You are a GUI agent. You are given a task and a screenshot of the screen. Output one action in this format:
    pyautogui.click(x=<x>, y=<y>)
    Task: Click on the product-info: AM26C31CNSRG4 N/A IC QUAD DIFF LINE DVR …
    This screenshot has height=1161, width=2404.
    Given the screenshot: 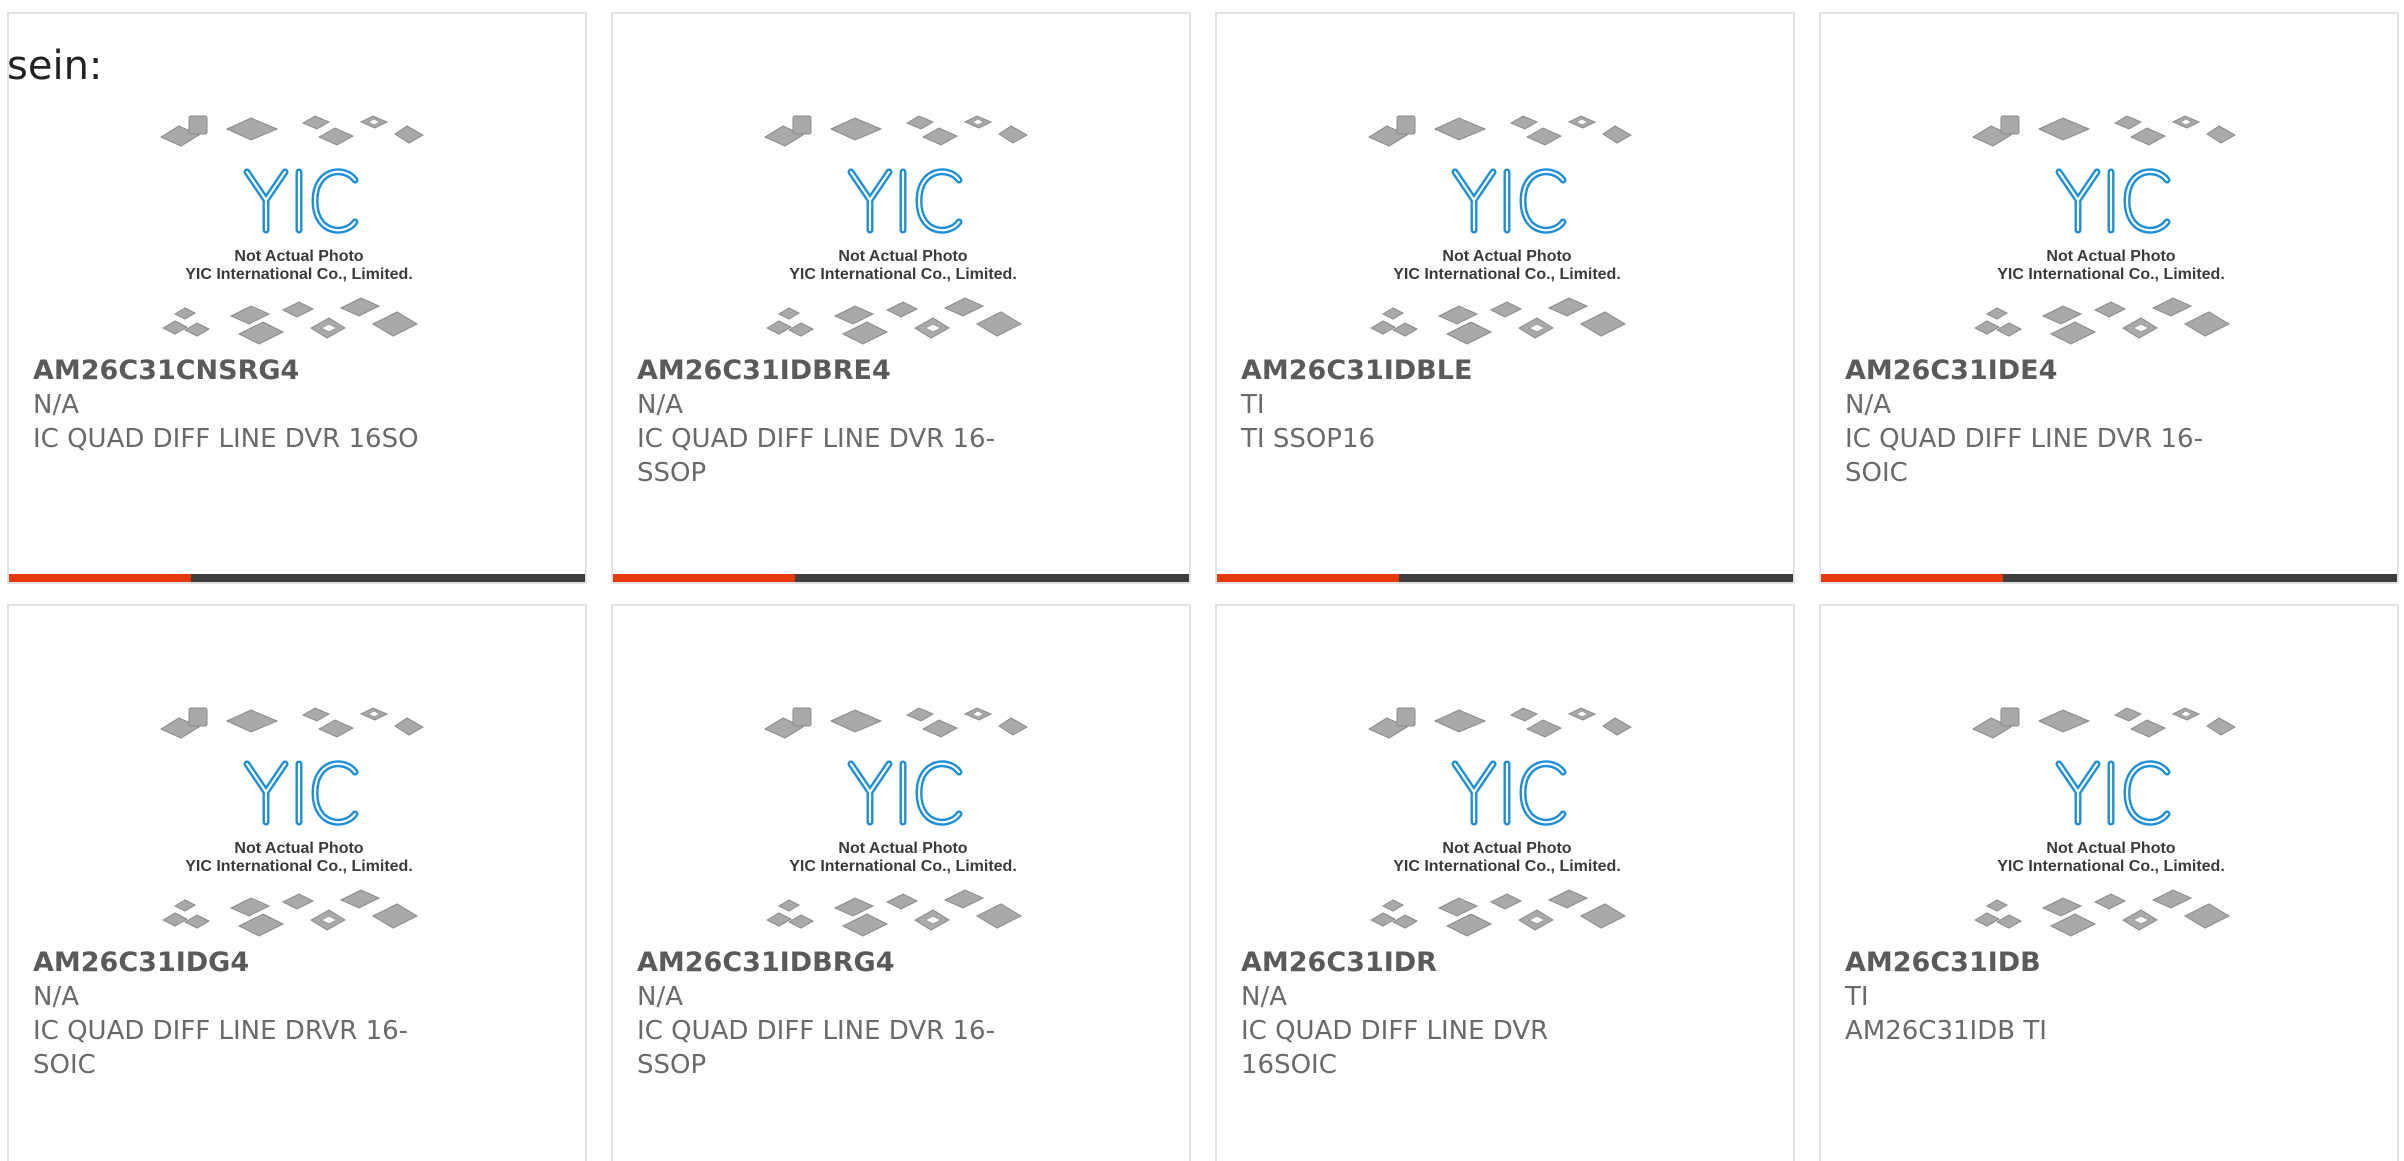 What is the action you would take?
    pyautogui.click(x=238, y=405)
    